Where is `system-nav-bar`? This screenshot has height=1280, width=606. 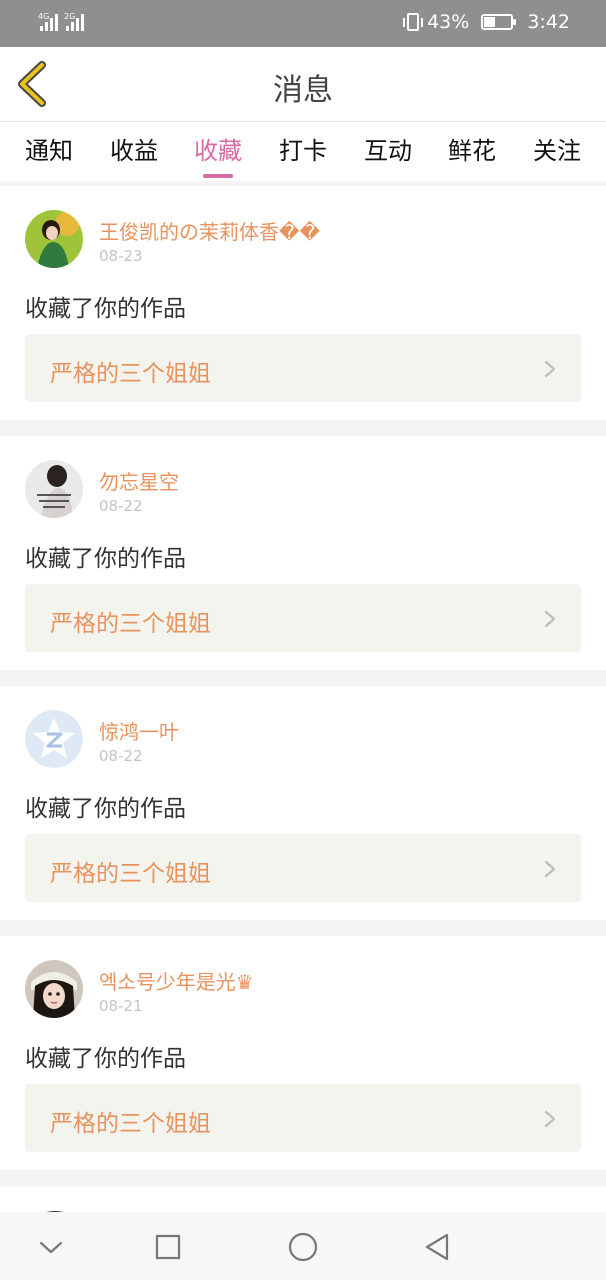 system-nav-bar is located at coordinates (303, 1246).